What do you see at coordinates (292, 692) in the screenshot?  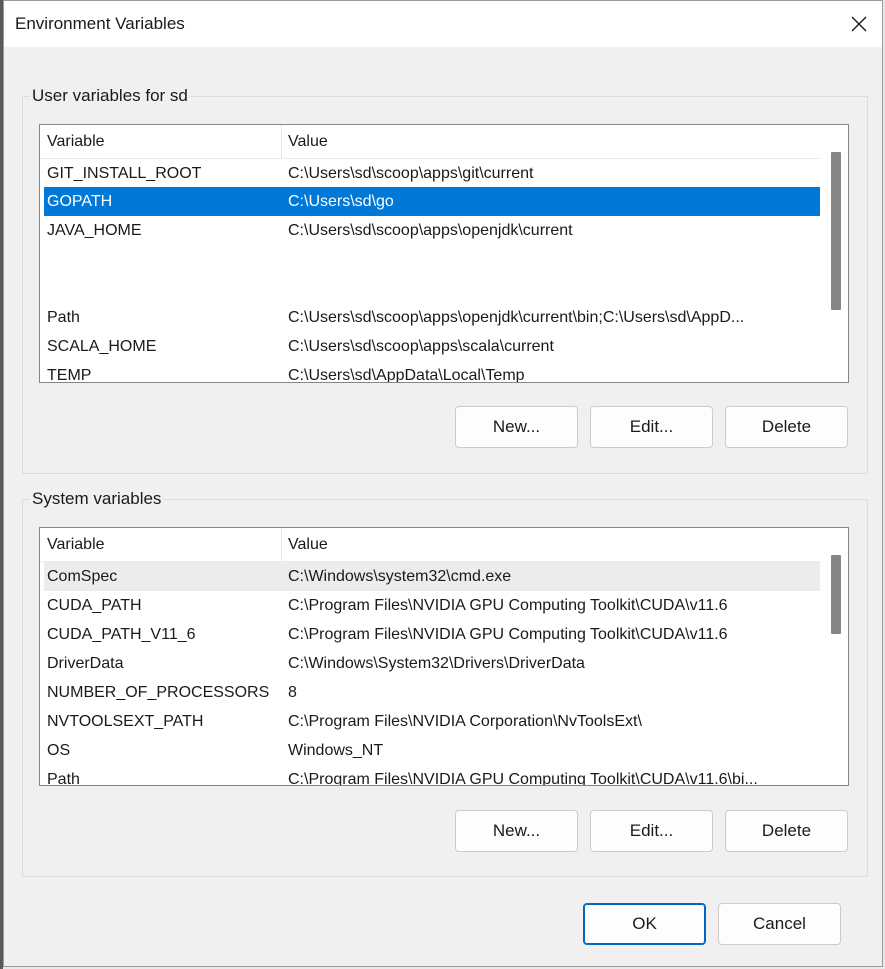 I see `variable-value: 8` at bounding box center [292, 692].